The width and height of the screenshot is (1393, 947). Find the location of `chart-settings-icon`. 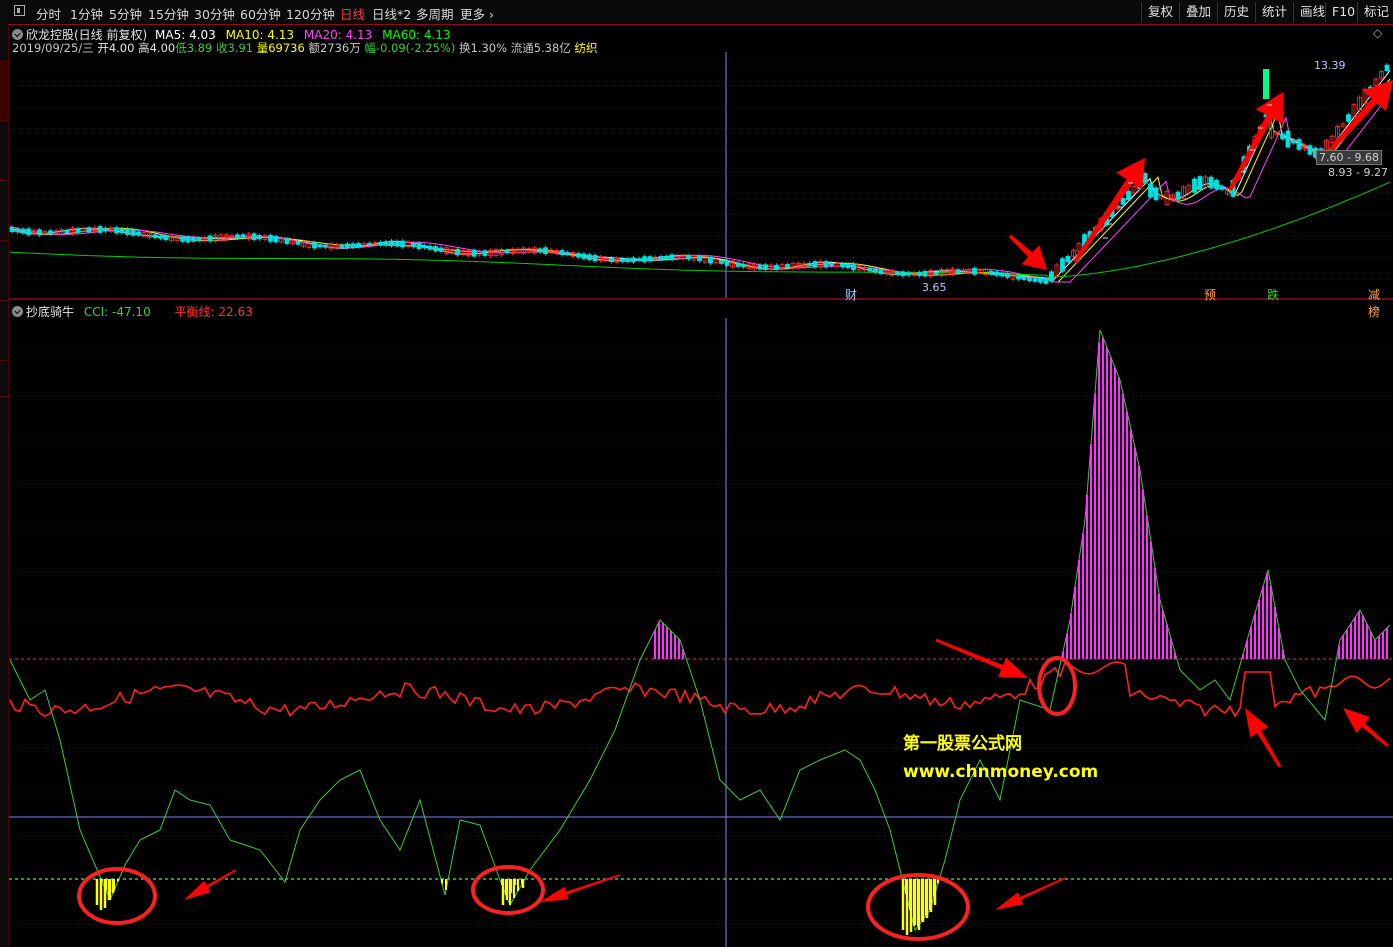

chart-settings-icon is located at coordinates (17, 34).